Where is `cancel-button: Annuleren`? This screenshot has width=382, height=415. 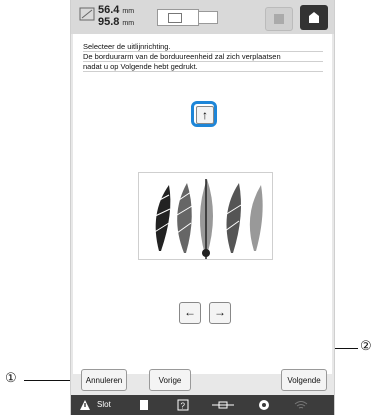 cancel-button: Annuleren is located at coordinates (104, 380).